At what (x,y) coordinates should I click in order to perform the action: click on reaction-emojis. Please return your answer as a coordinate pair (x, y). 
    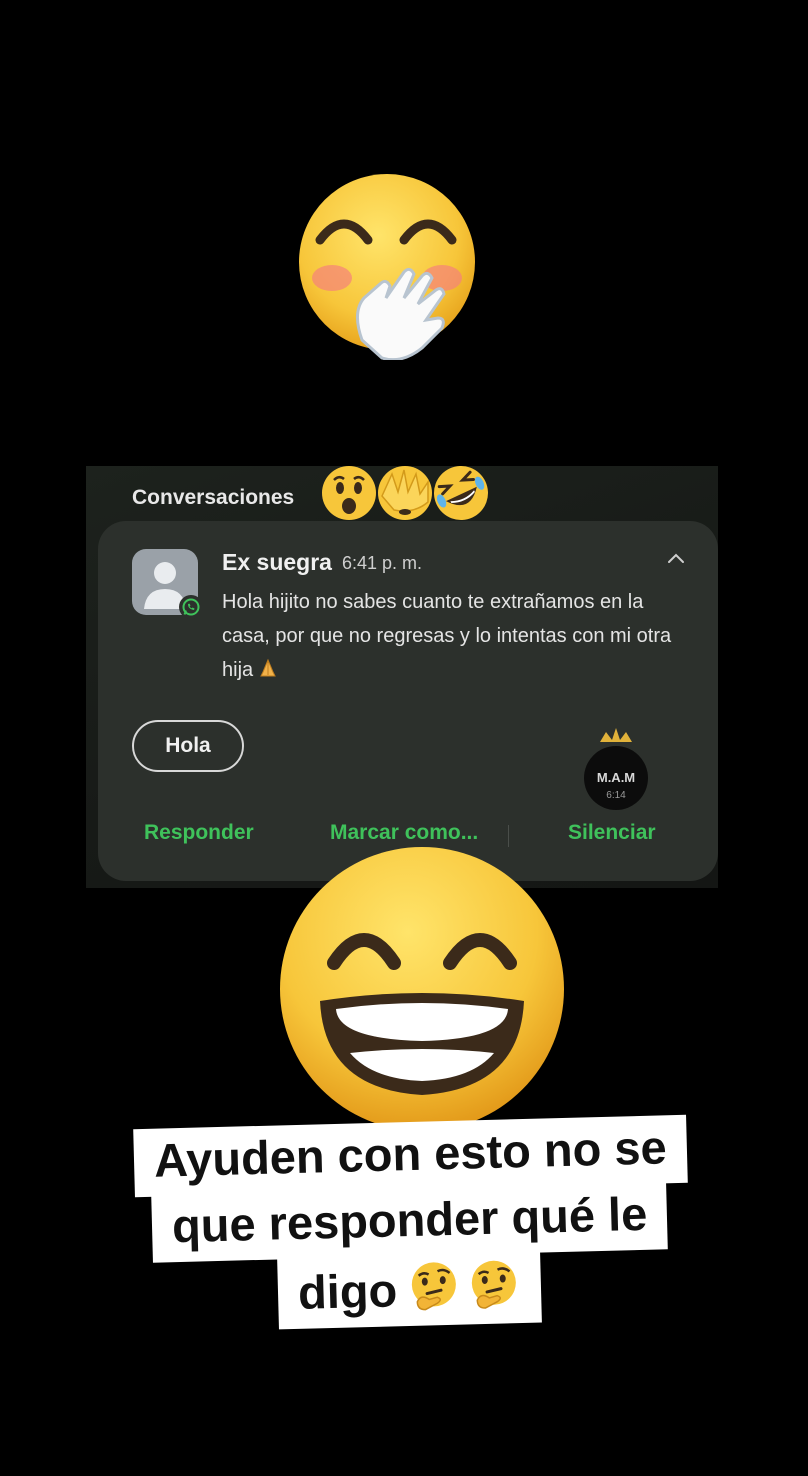
    Looking at the image, I should click on (403, 495).